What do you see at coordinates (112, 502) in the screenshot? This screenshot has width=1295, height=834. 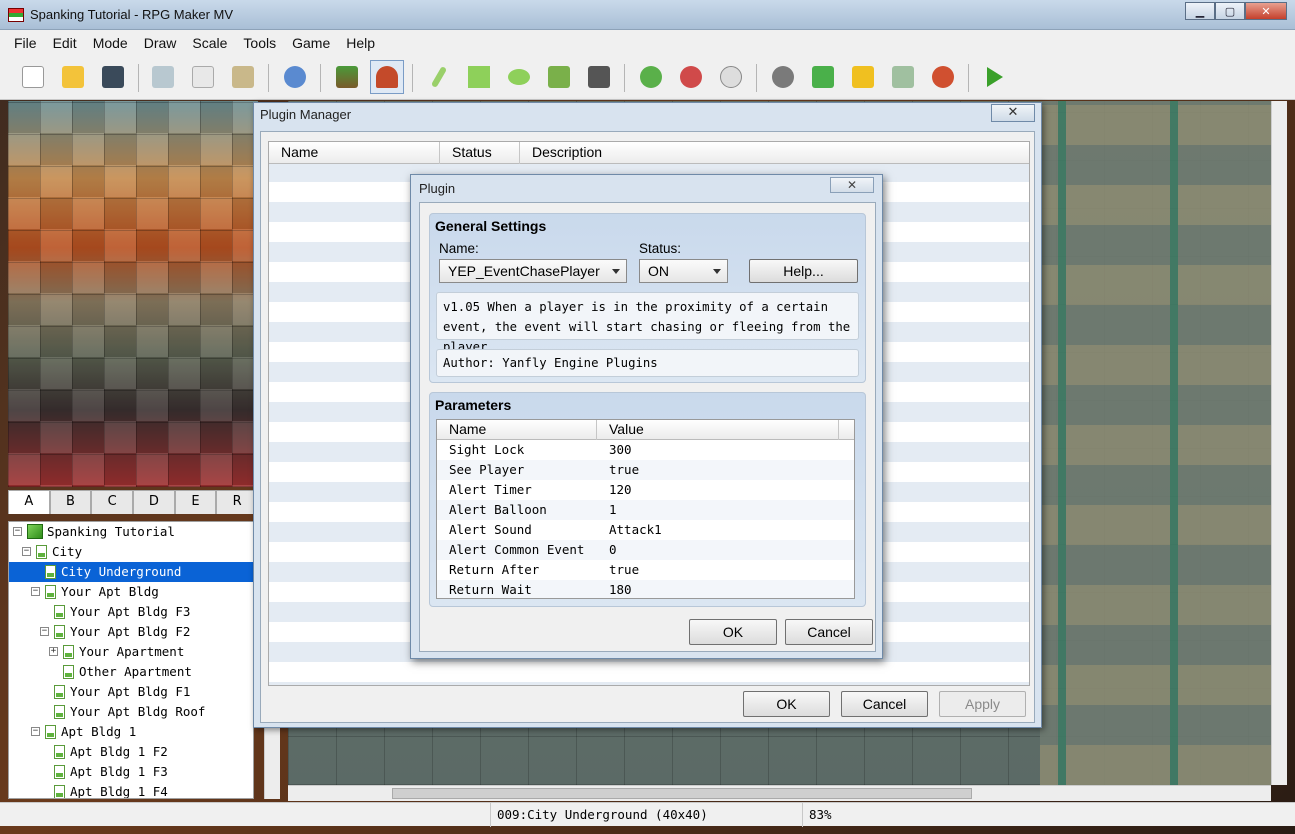 I see `tab-c: C` at bounding box center [112, 502].